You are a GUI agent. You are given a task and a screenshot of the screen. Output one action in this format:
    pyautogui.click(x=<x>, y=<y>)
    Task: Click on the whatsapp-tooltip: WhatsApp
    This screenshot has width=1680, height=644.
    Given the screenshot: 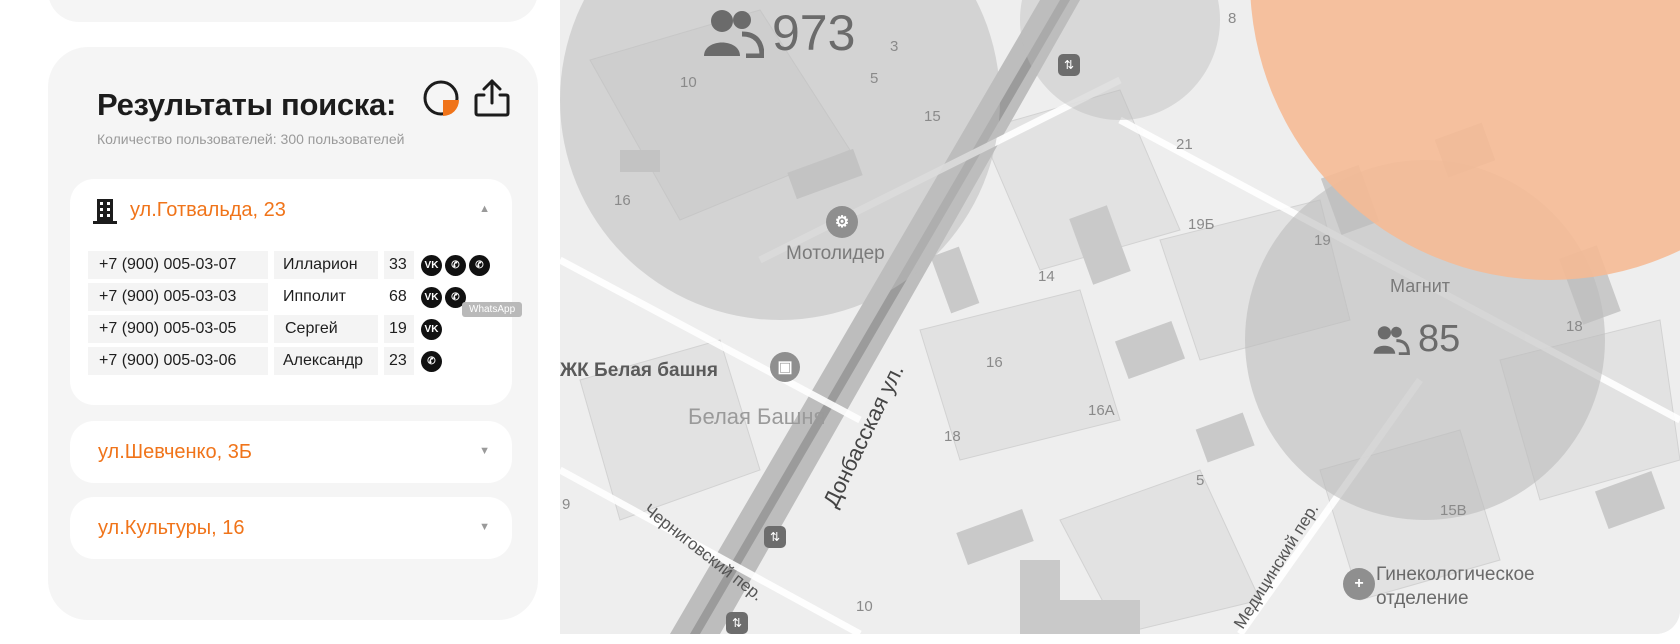 What is the action you would take?
    pyautogui.click(x=492, y=309)
    